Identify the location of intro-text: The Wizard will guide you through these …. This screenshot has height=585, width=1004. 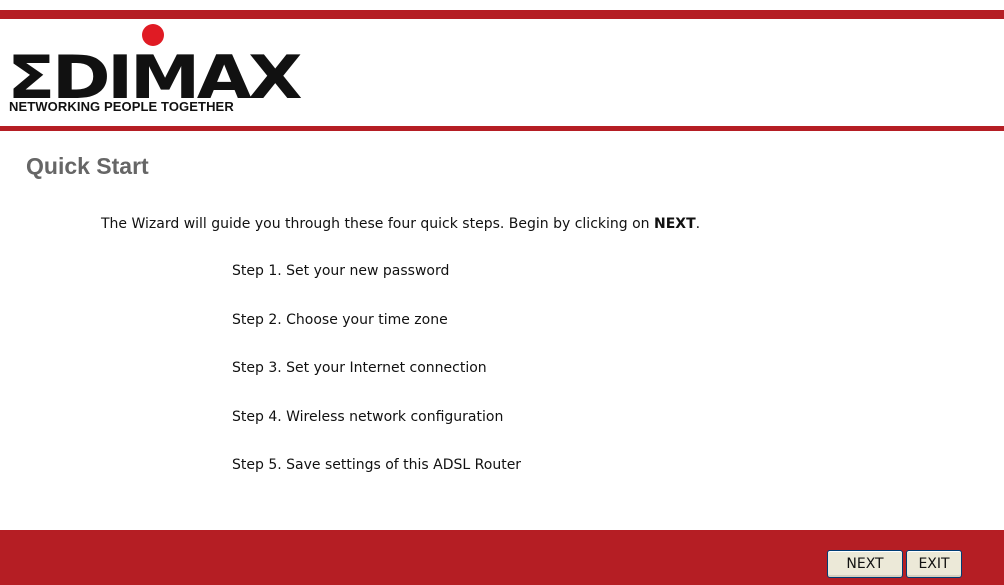
(400, 224).